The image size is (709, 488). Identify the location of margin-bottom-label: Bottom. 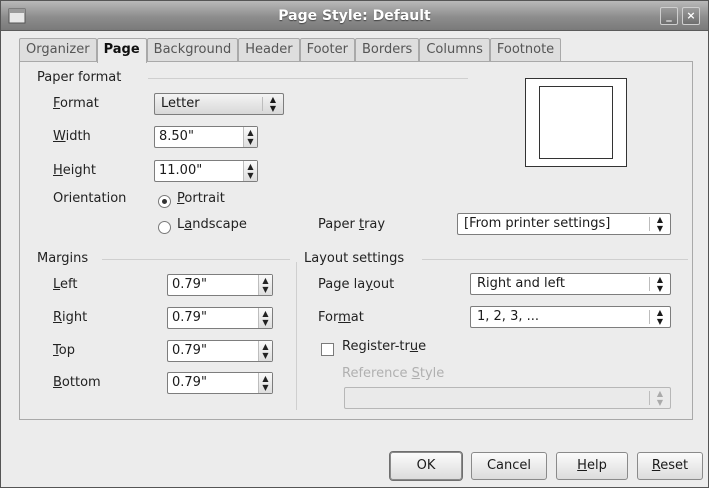
(77, 382).